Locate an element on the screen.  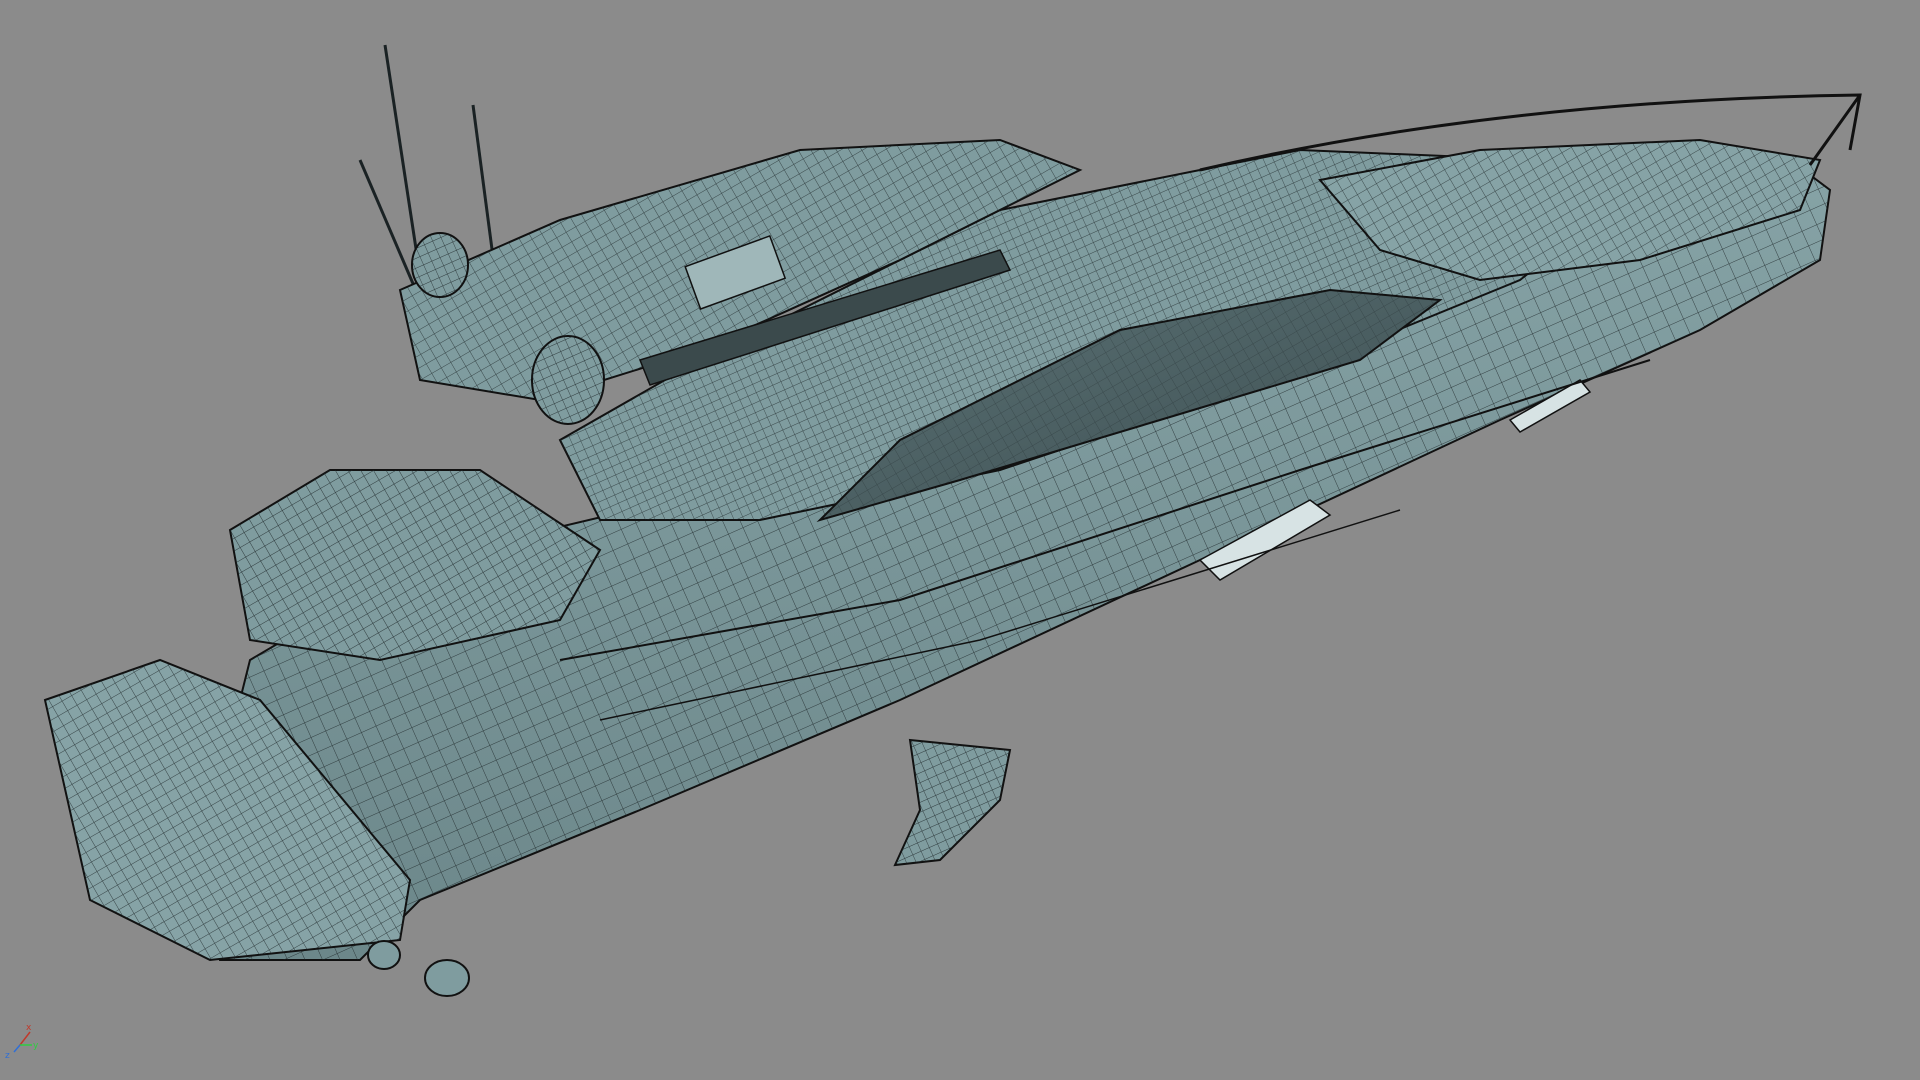
axis-y-label: y is located at coordinates (36, 1046).